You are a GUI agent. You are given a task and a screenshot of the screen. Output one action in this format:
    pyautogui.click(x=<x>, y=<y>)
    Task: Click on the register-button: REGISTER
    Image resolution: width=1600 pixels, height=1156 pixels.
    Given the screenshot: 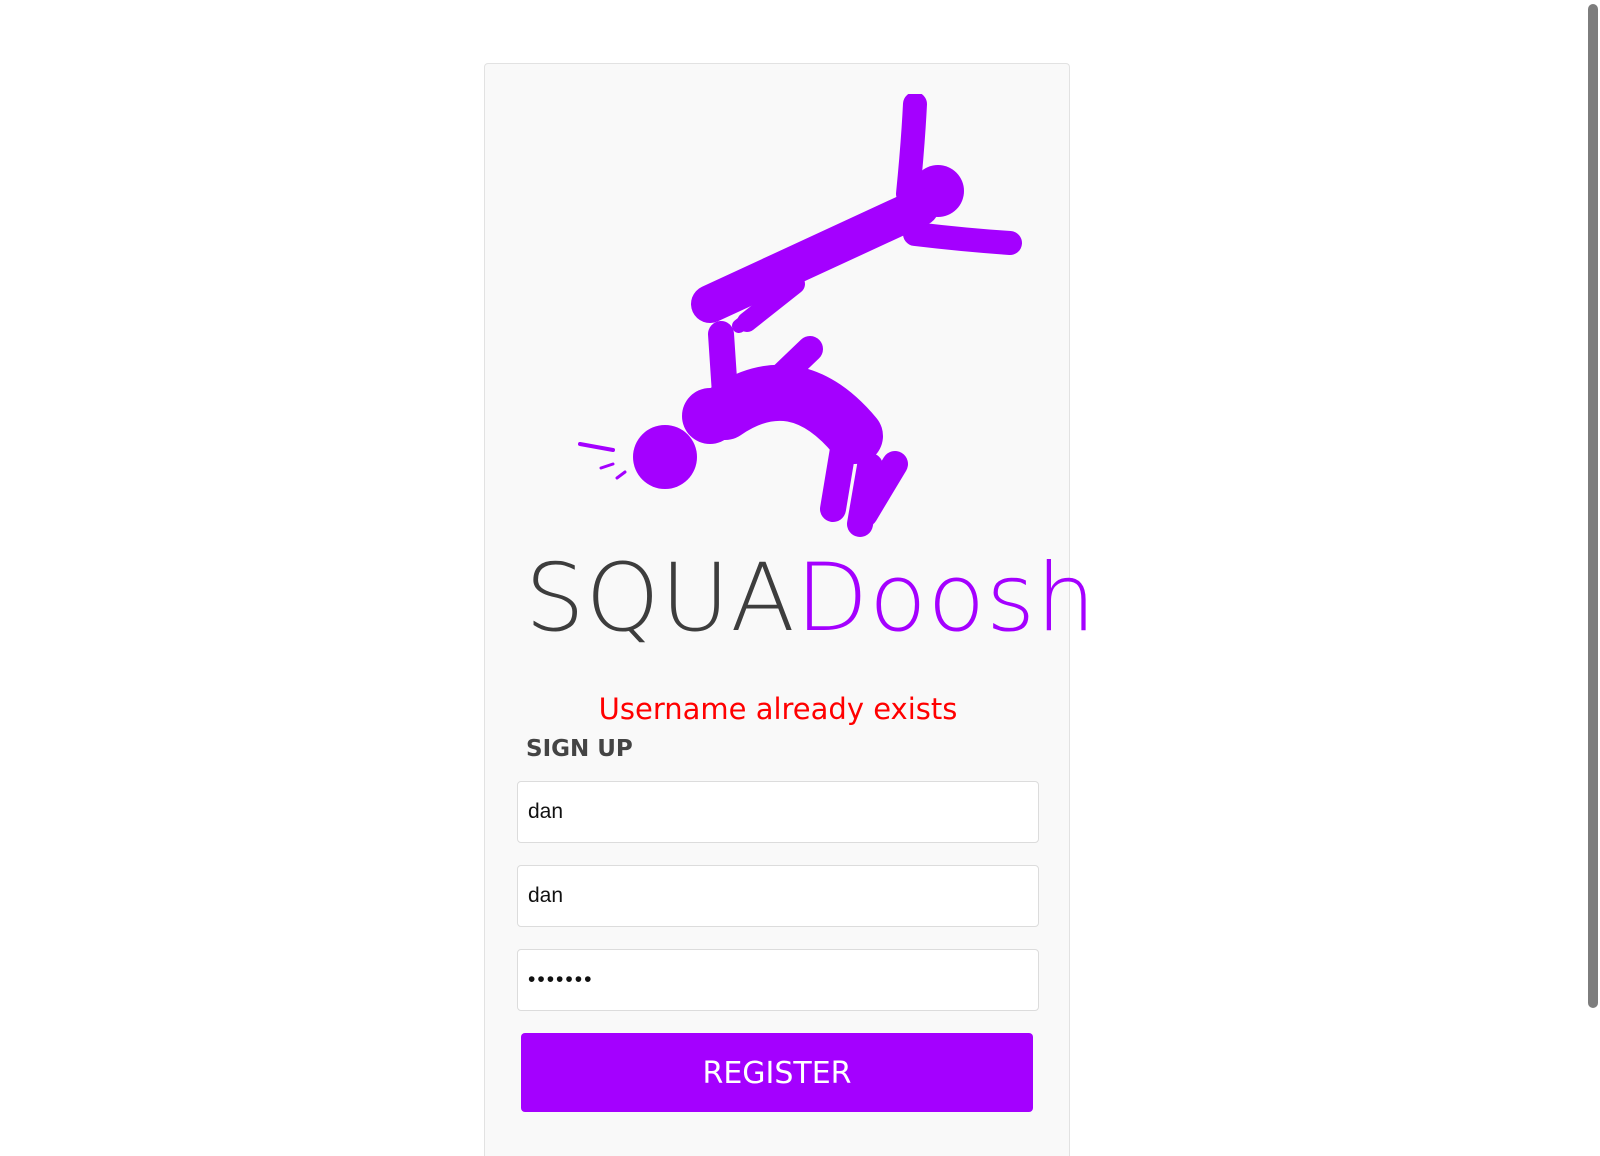 What is the action you would take?
    pyautogui.click(x=777, y=1072)
    